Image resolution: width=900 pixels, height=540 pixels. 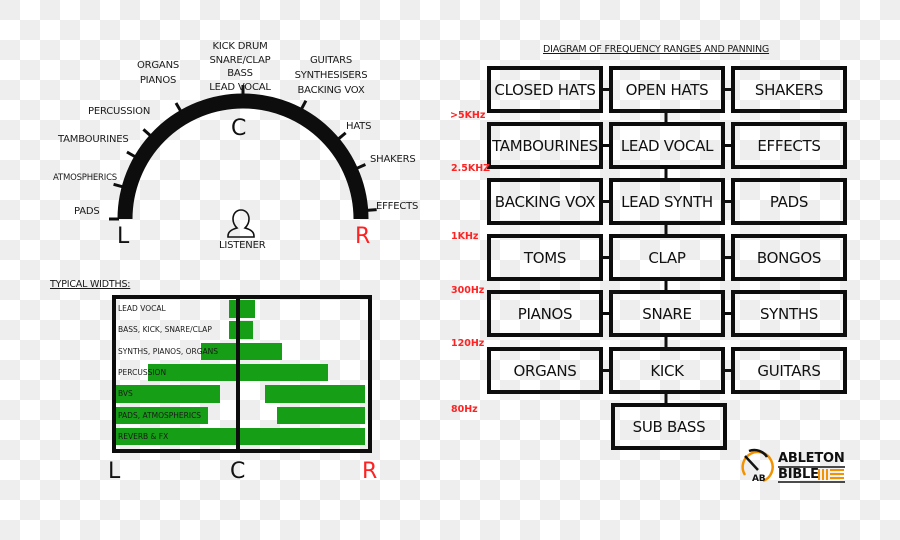 I want to click on logo-equalizer-icon, so click(x=831, y=474).